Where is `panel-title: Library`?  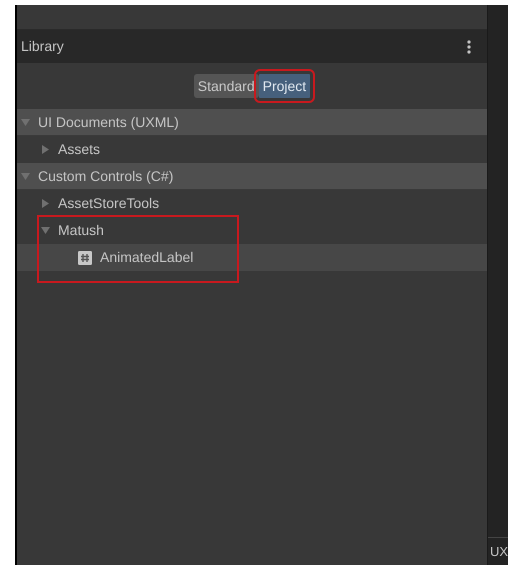 panel-title: Library is located at coordinates (42, 46).